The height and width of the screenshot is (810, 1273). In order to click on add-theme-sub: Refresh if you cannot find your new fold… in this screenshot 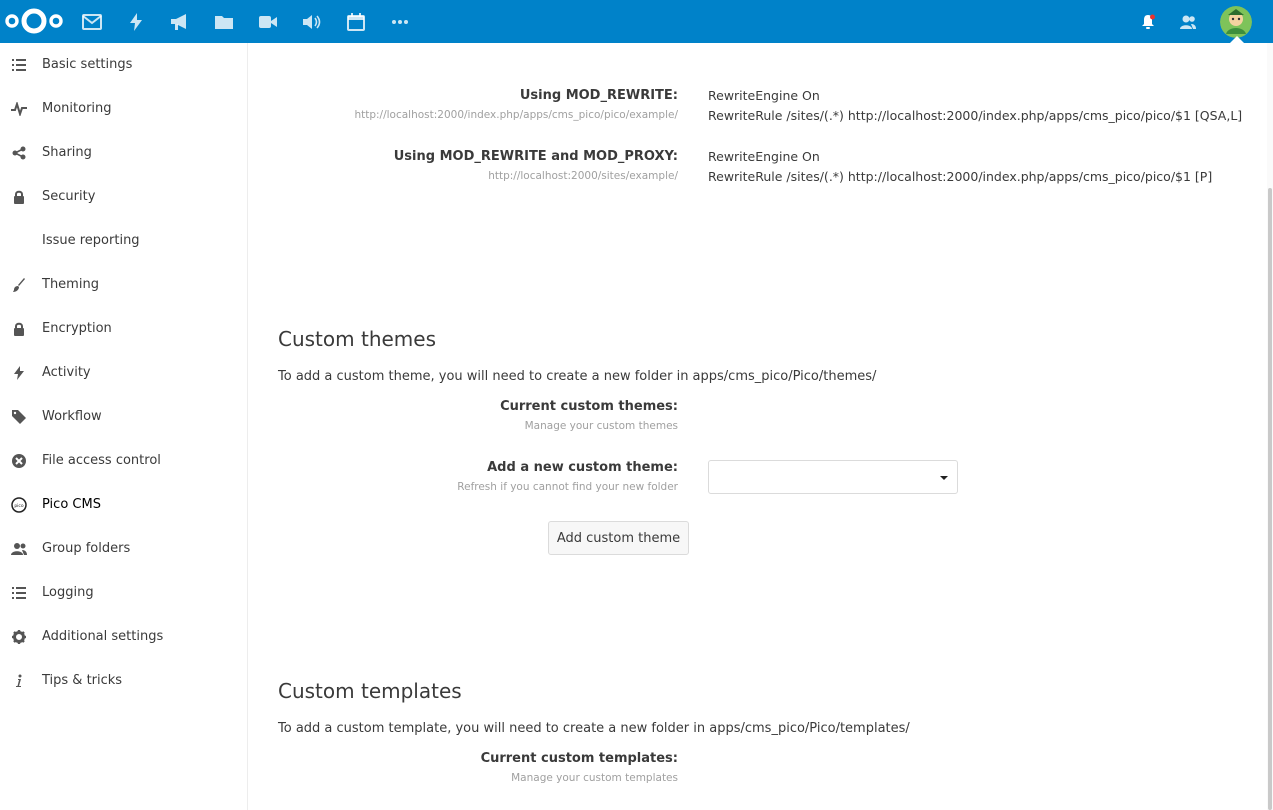, I will do `click(567, 487)`.